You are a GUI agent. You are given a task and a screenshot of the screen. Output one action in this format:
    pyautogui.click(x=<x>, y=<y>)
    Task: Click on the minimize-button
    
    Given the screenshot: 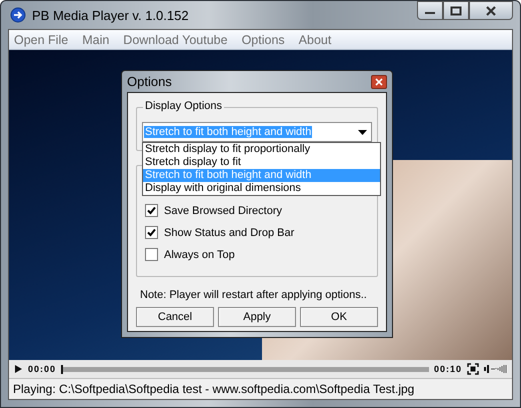 What is the action you would take?
    pyautogui.click(x=430, y=10)
    